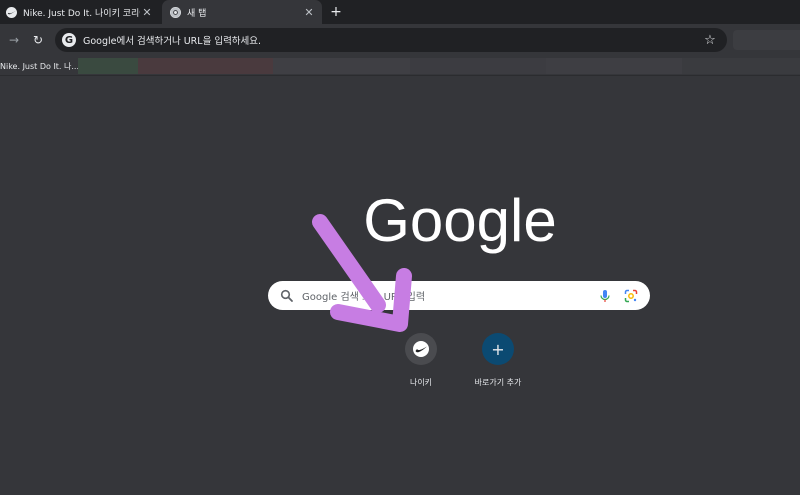 The height and width of the screenshot is (495, 800). What do you see at coordinates (14, 40) in the screenshot?
I see `forward-icon: →` at bounding box center [14, 40].